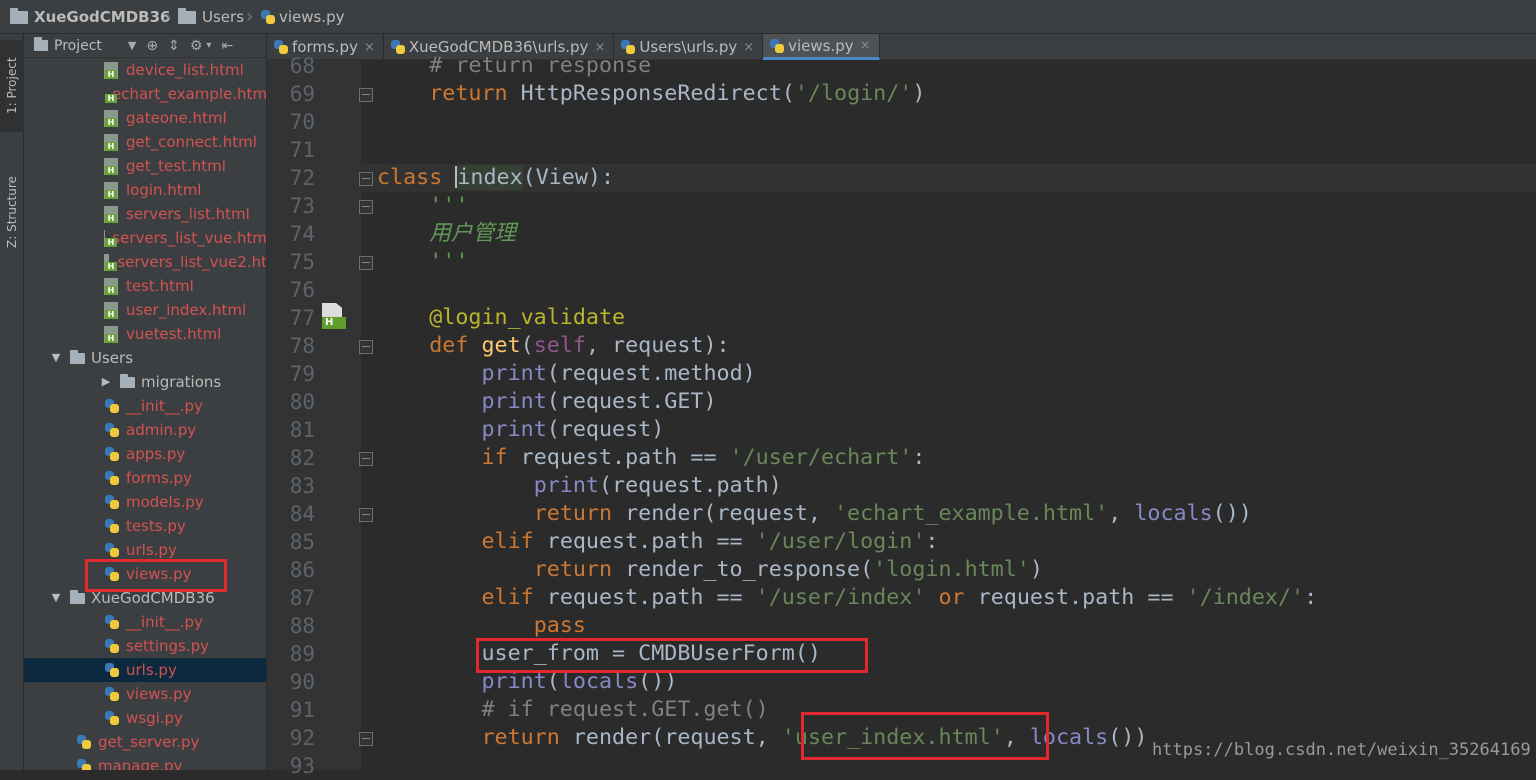 This screenshot has height=780, width=1536. Describe the element at coordinates (710, 570) in the screenshot. I see `code-line-86: return render_to_response('login.html')` at that location.